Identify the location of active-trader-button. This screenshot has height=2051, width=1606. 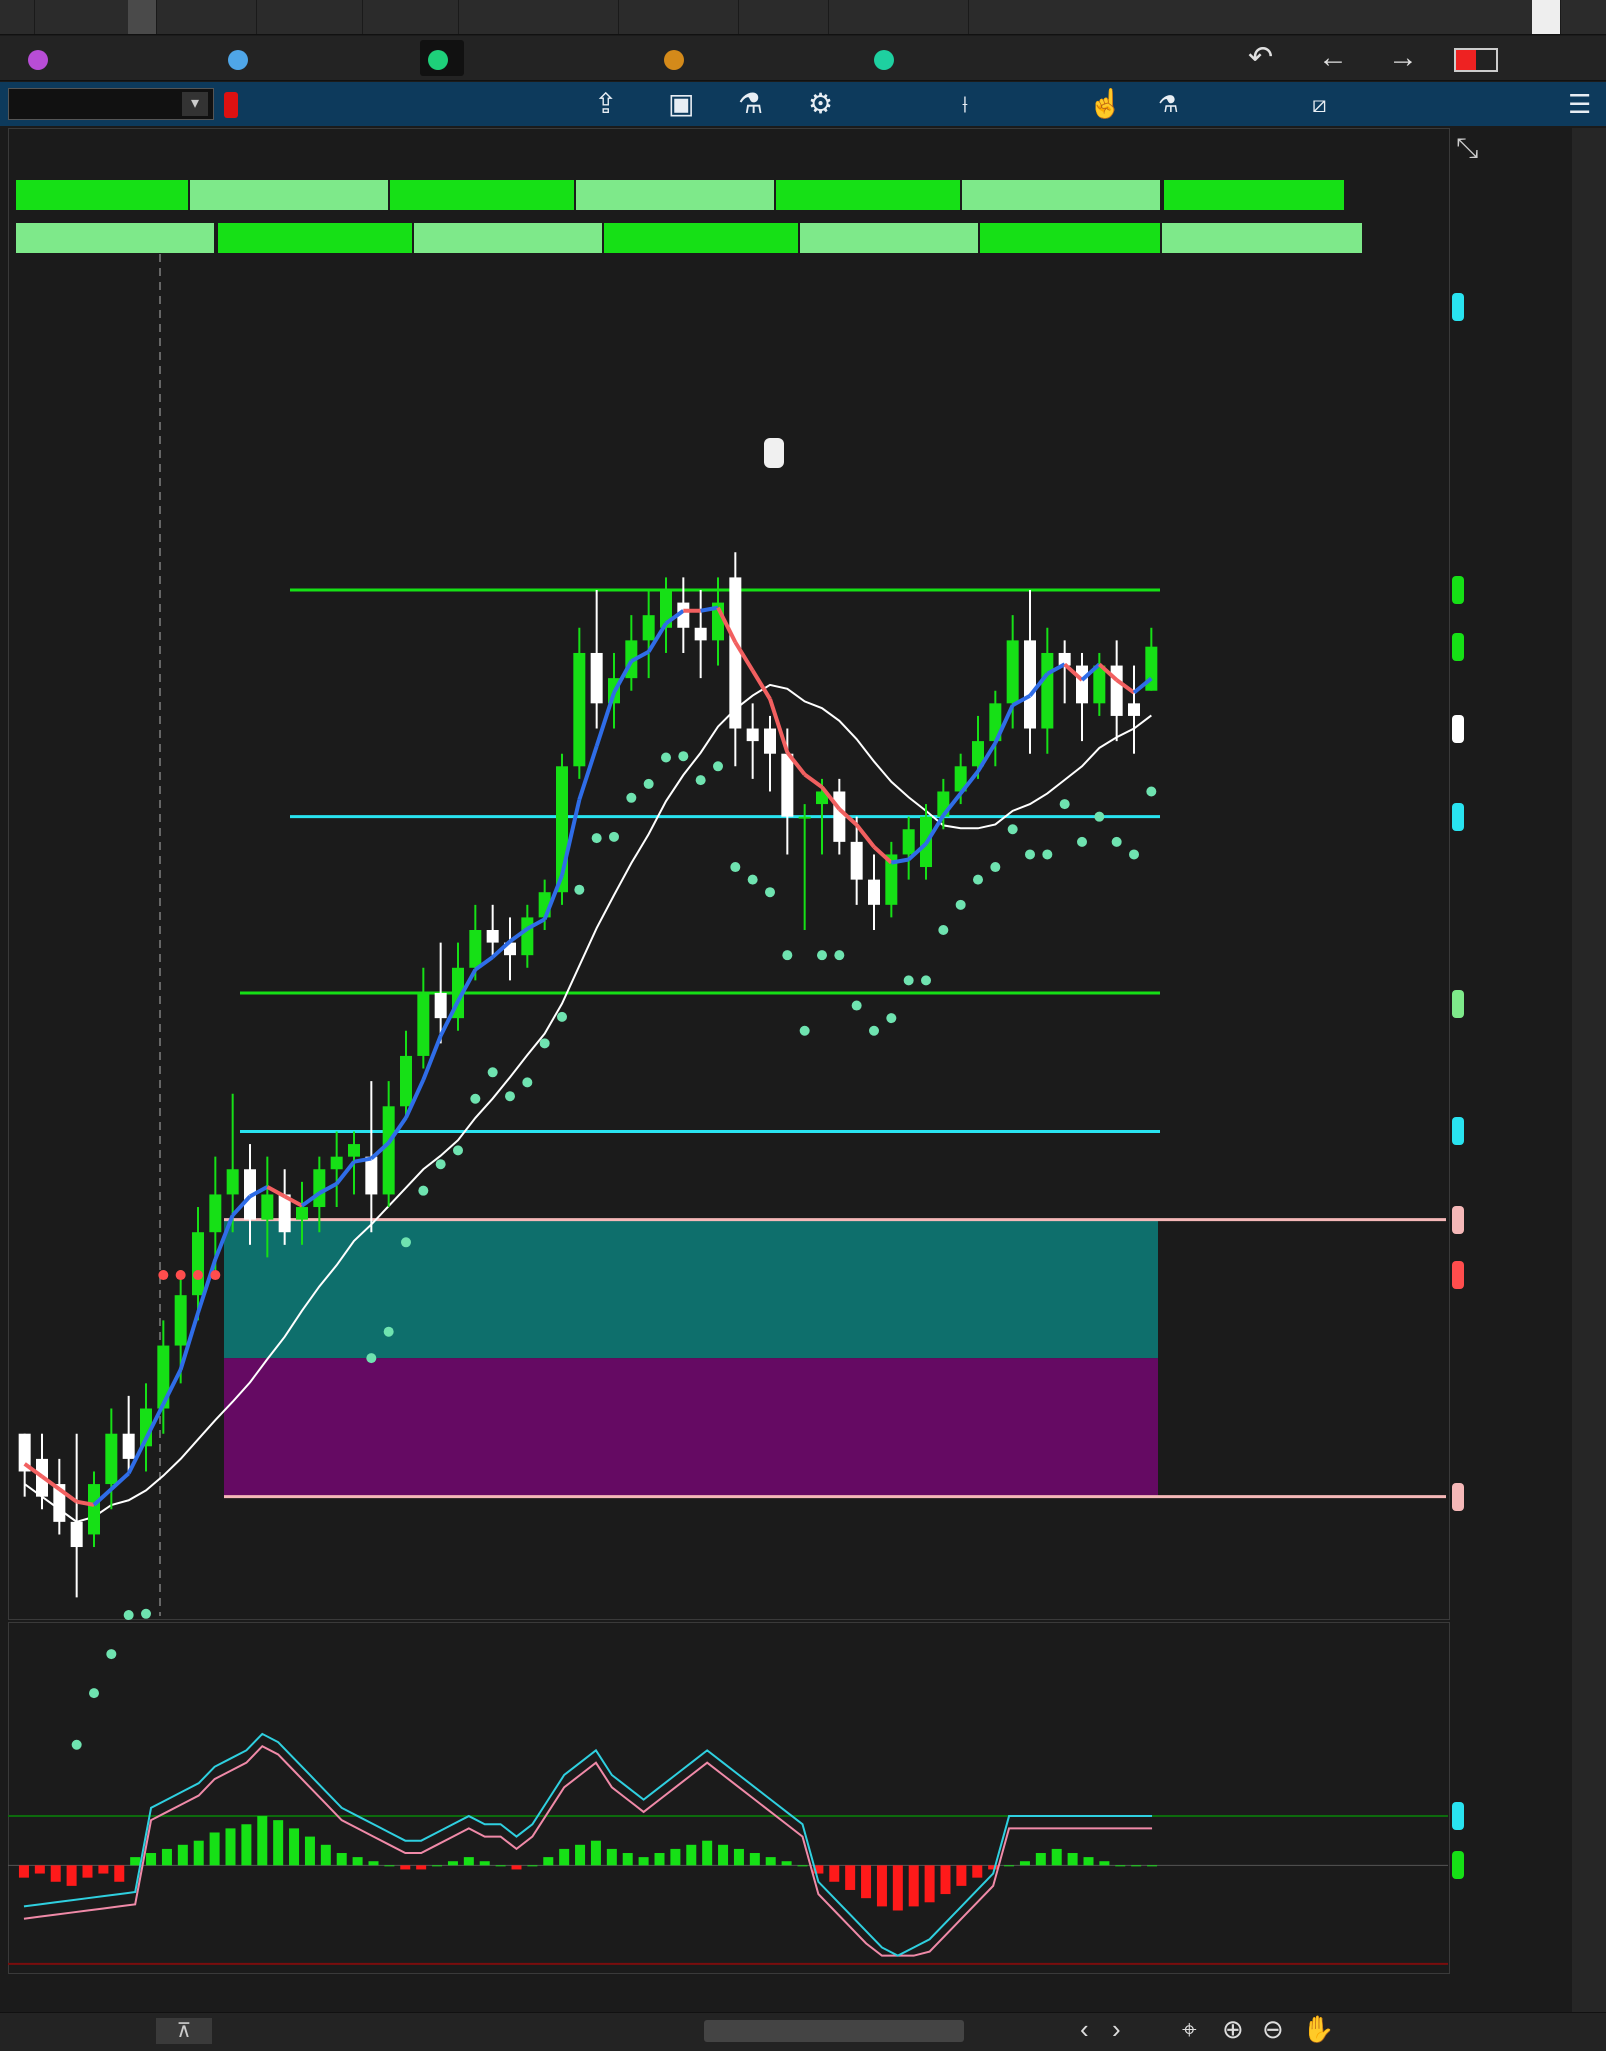
(678, 58).